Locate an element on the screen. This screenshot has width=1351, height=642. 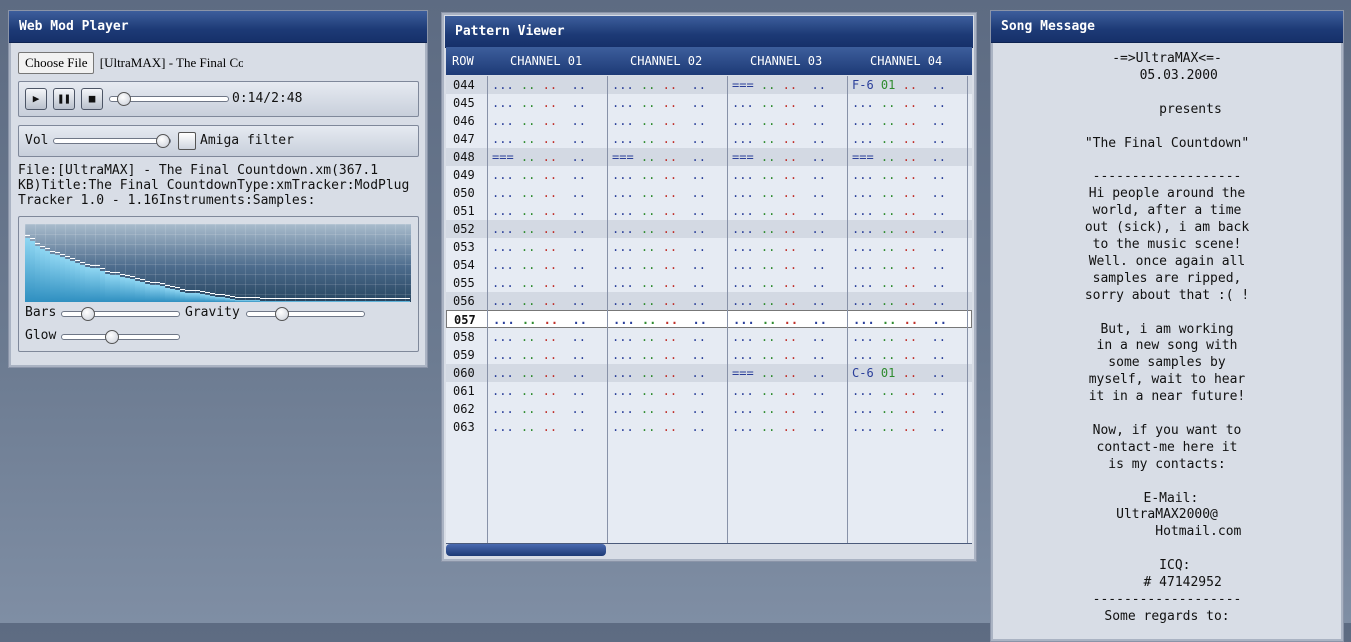
row-number: 059 is located at coordinates (464, 355).